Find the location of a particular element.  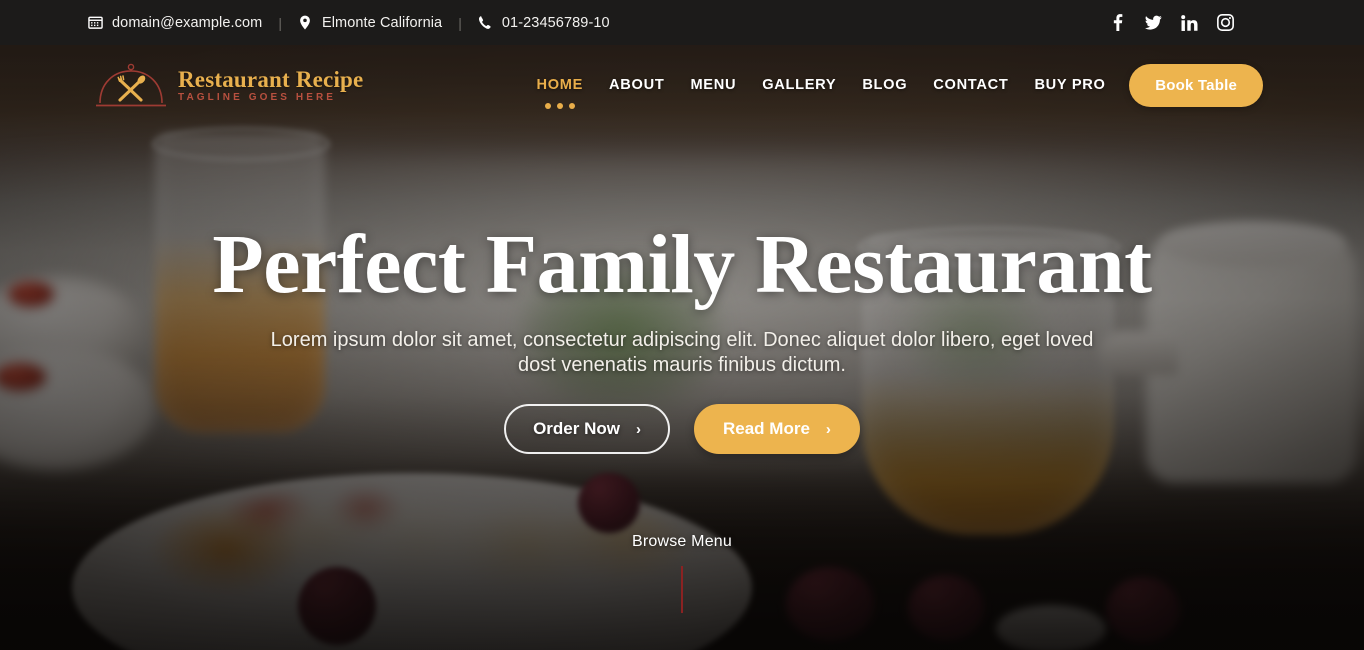

cloche-crossed-cutlery-icon is located at coordinates (131, 85).